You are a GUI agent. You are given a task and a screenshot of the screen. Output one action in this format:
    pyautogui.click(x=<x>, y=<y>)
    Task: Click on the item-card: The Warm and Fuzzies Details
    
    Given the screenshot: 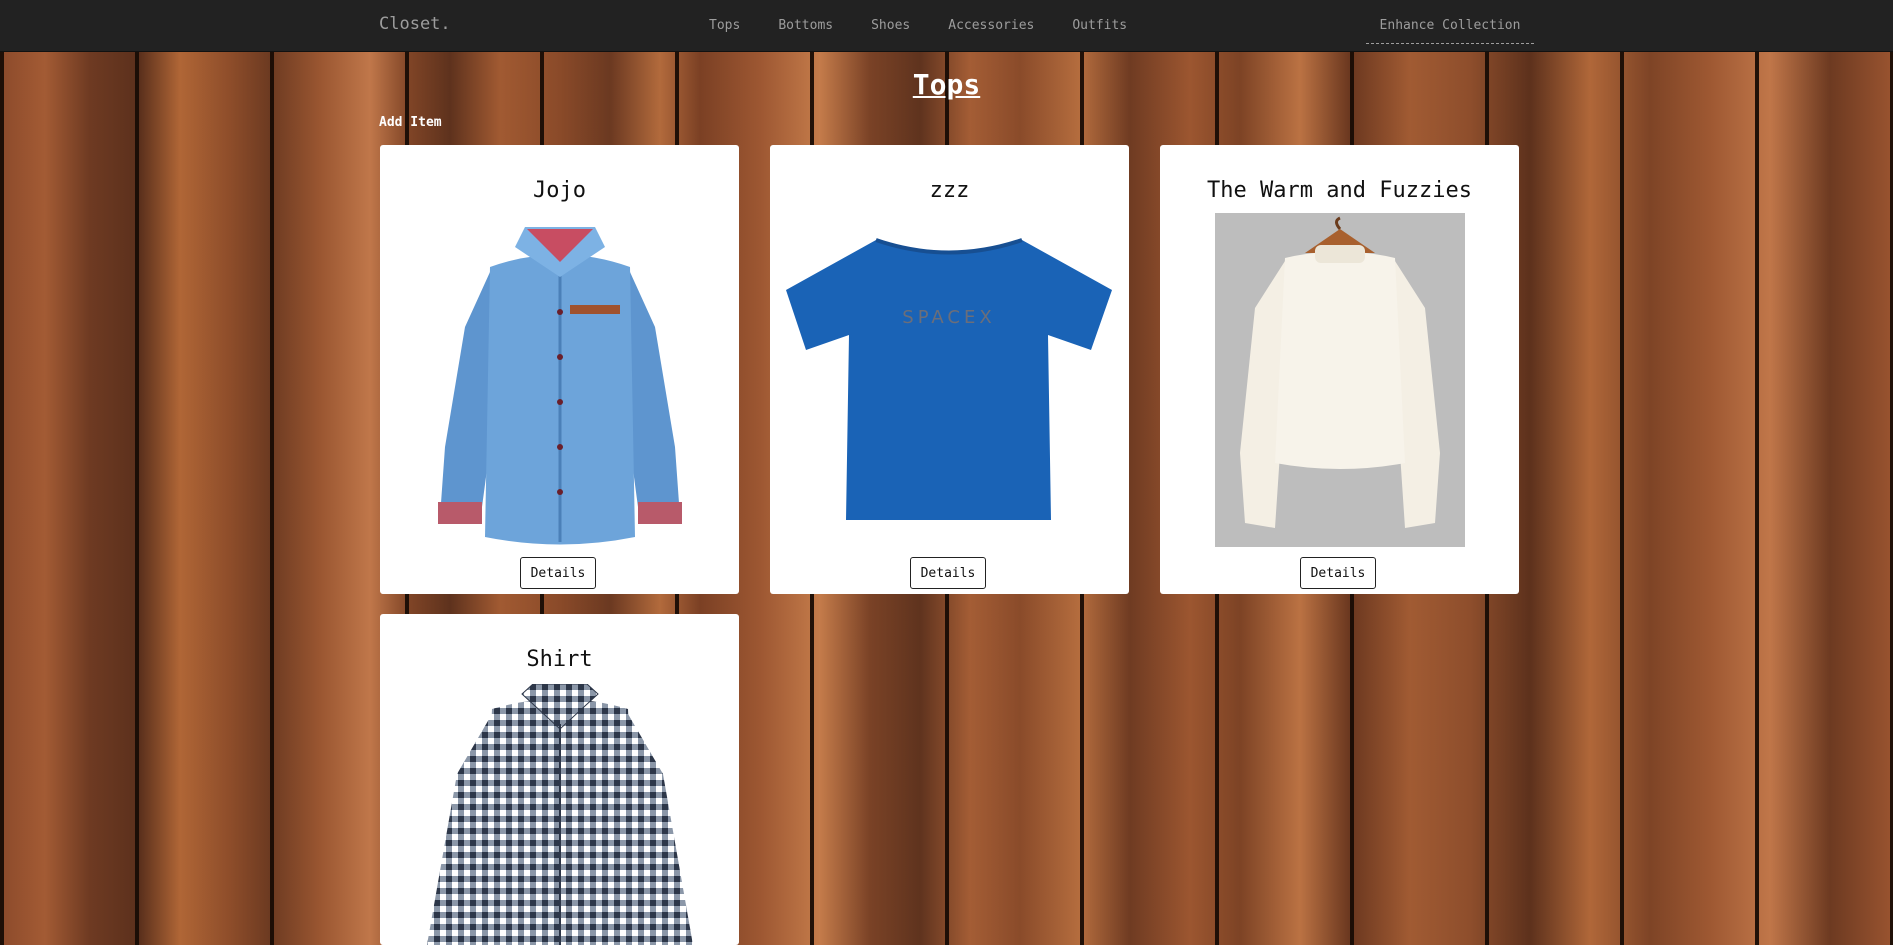 What is the action you would take?
    pyautogui.click(x=1339, y=369)
    